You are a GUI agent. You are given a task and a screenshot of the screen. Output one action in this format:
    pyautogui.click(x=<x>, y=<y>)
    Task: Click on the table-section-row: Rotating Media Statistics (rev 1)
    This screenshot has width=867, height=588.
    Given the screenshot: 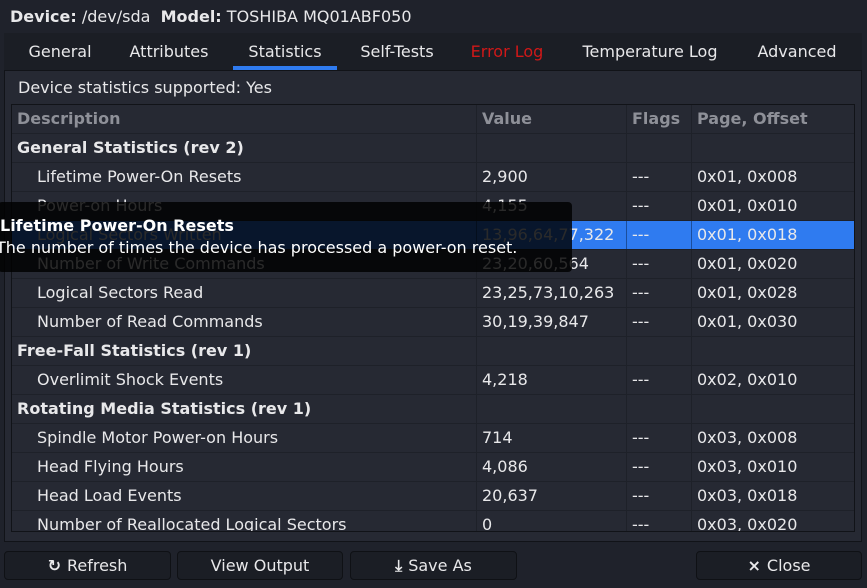 What is the action you would take?
    pyautogui.click(x=433, y=409)
    